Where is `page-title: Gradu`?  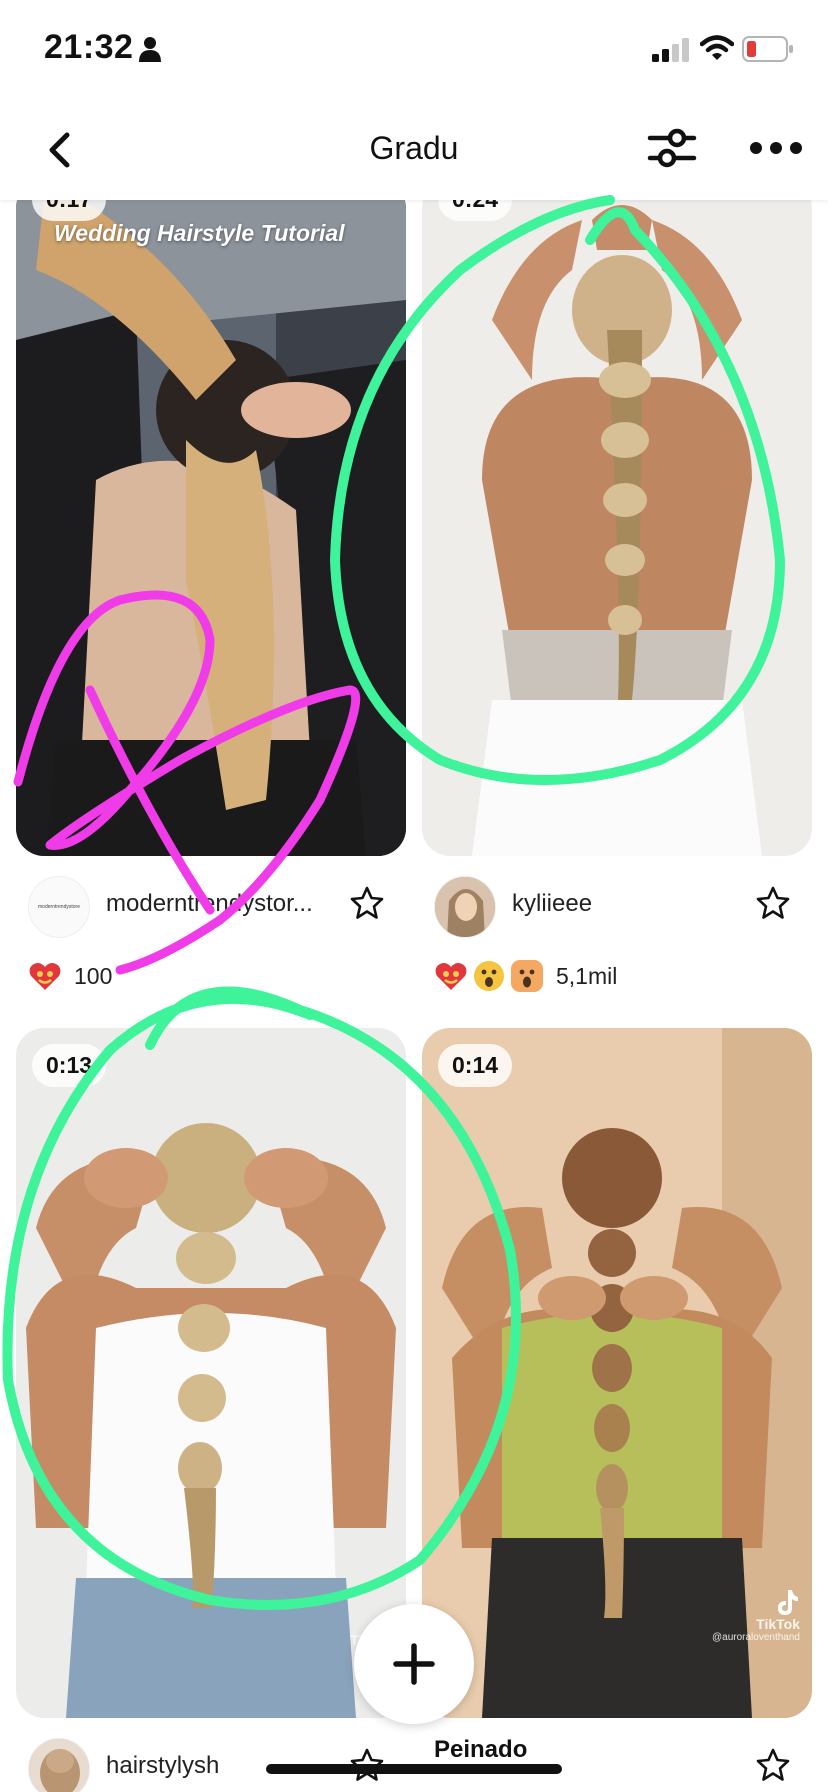 page-title: Gradu is located at coordinates (414, 148).